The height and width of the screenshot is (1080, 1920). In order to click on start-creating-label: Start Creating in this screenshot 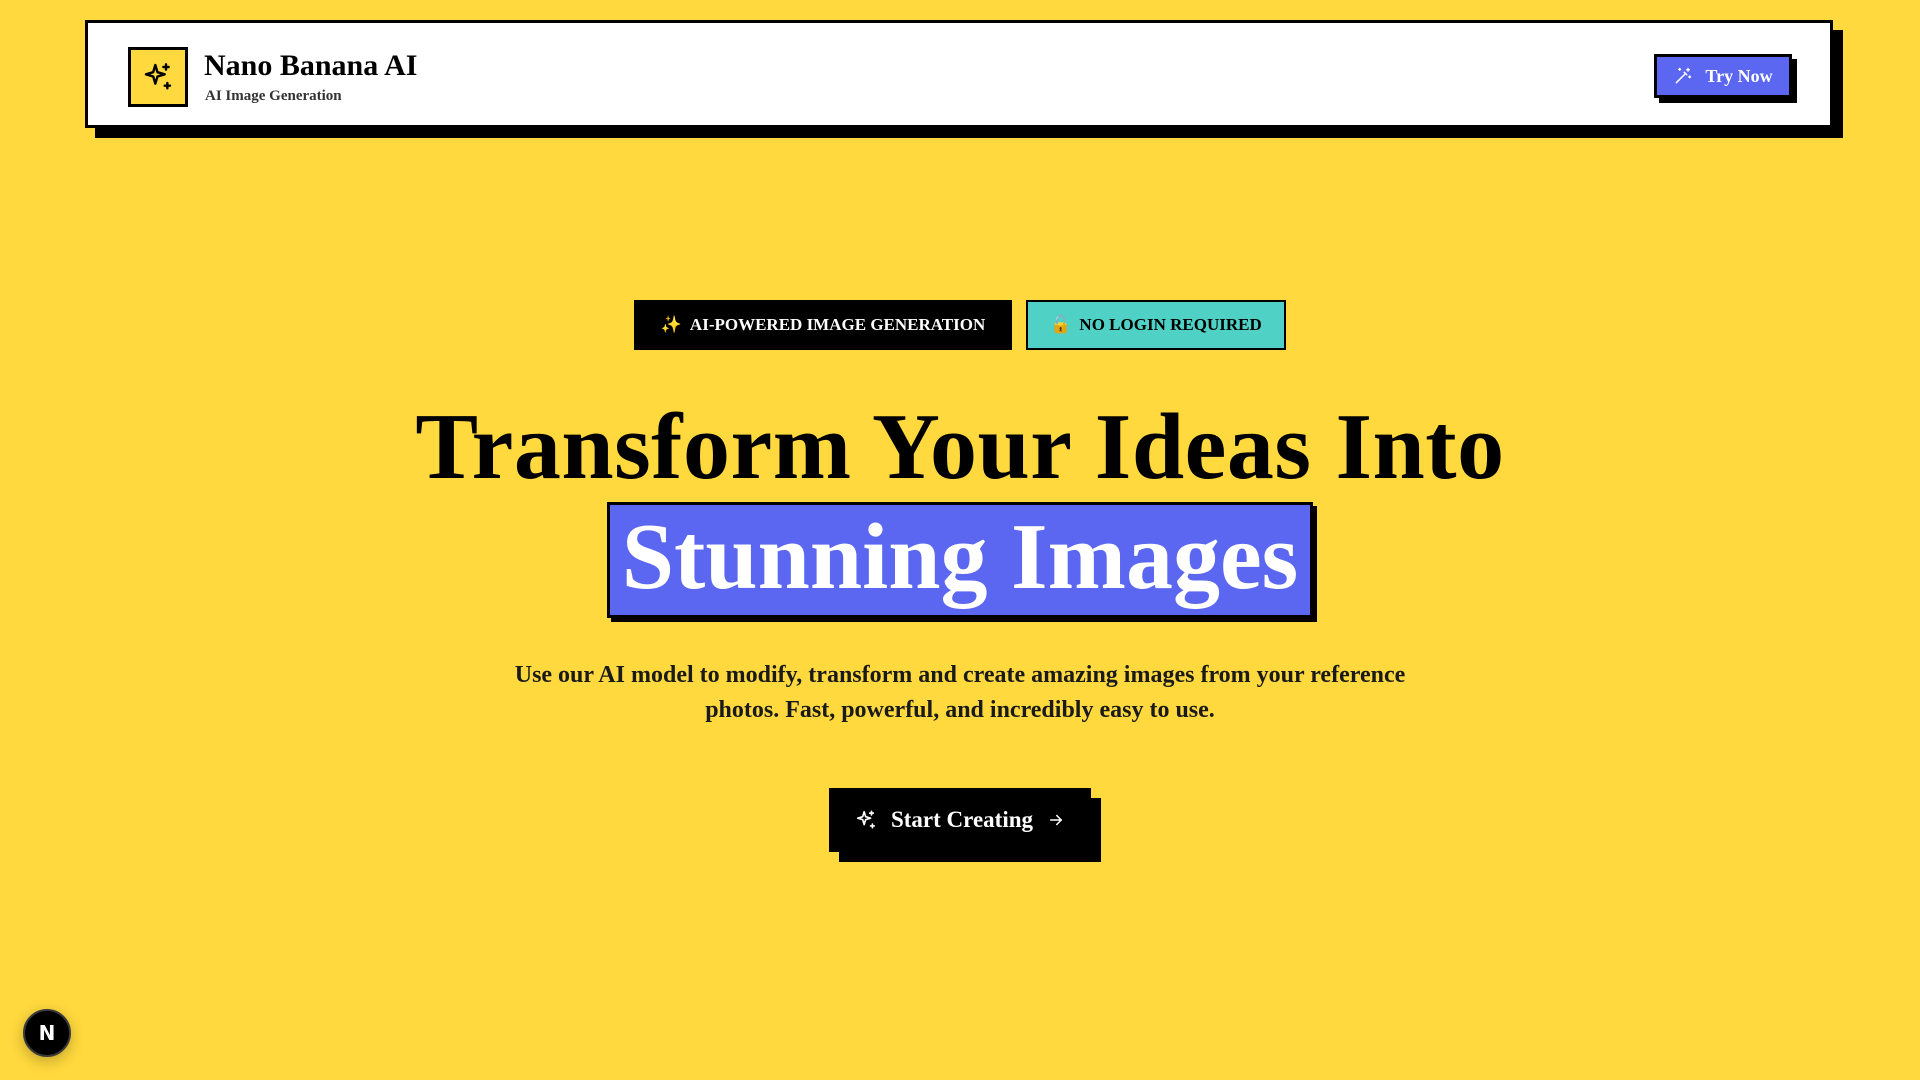, I will do `click(962, 819)`.